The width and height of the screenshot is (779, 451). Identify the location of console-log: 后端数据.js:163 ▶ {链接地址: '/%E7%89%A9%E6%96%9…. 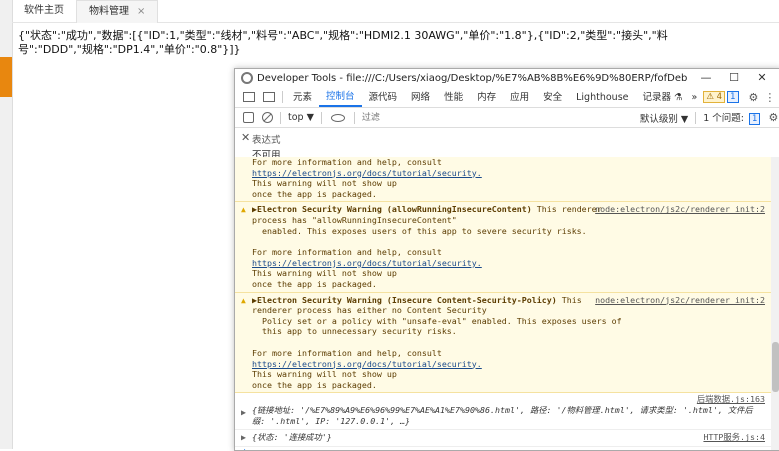
(503, 412).